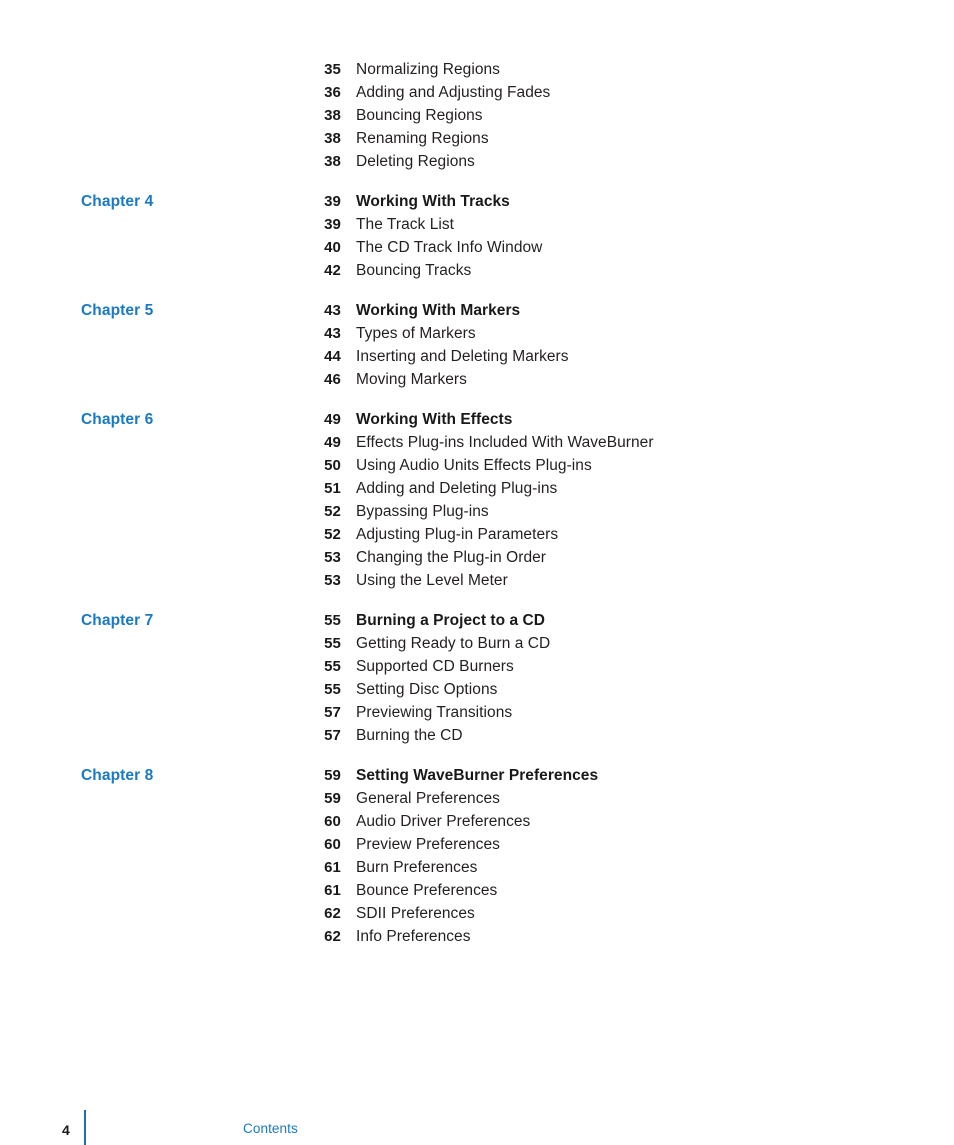 The height and width of the screenshot is (1145, 954). Describe the element at coordinates (474, 465) in the screenshot. I see `toc-entry-title: Using Audio Units Effects Plug-ins` at that location.